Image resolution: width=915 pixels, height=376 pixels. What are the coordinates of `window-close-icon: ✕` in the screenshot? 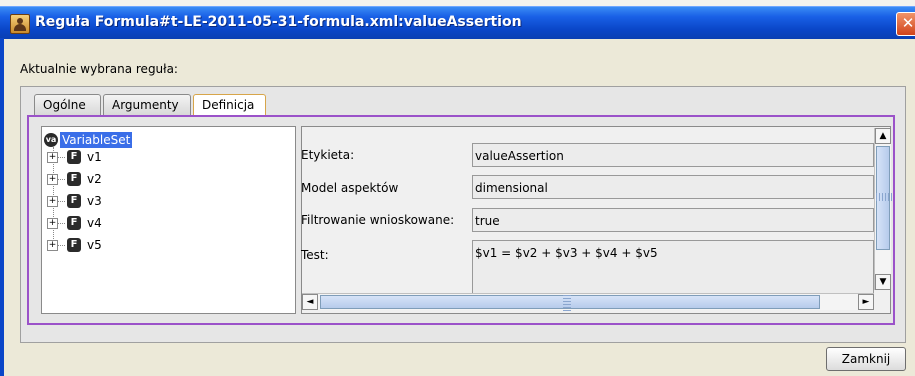 It's located at (905, 24).